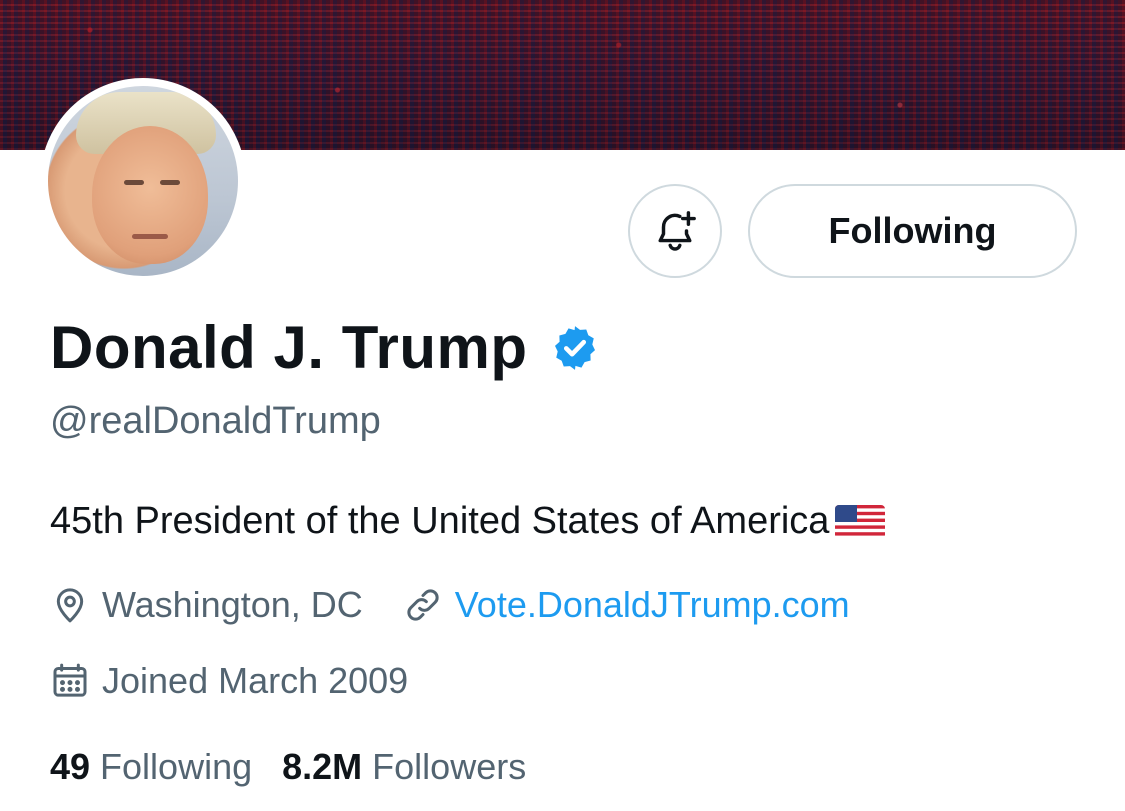  I want to click on joined-row: Joined March 2009, so click(229, 681).